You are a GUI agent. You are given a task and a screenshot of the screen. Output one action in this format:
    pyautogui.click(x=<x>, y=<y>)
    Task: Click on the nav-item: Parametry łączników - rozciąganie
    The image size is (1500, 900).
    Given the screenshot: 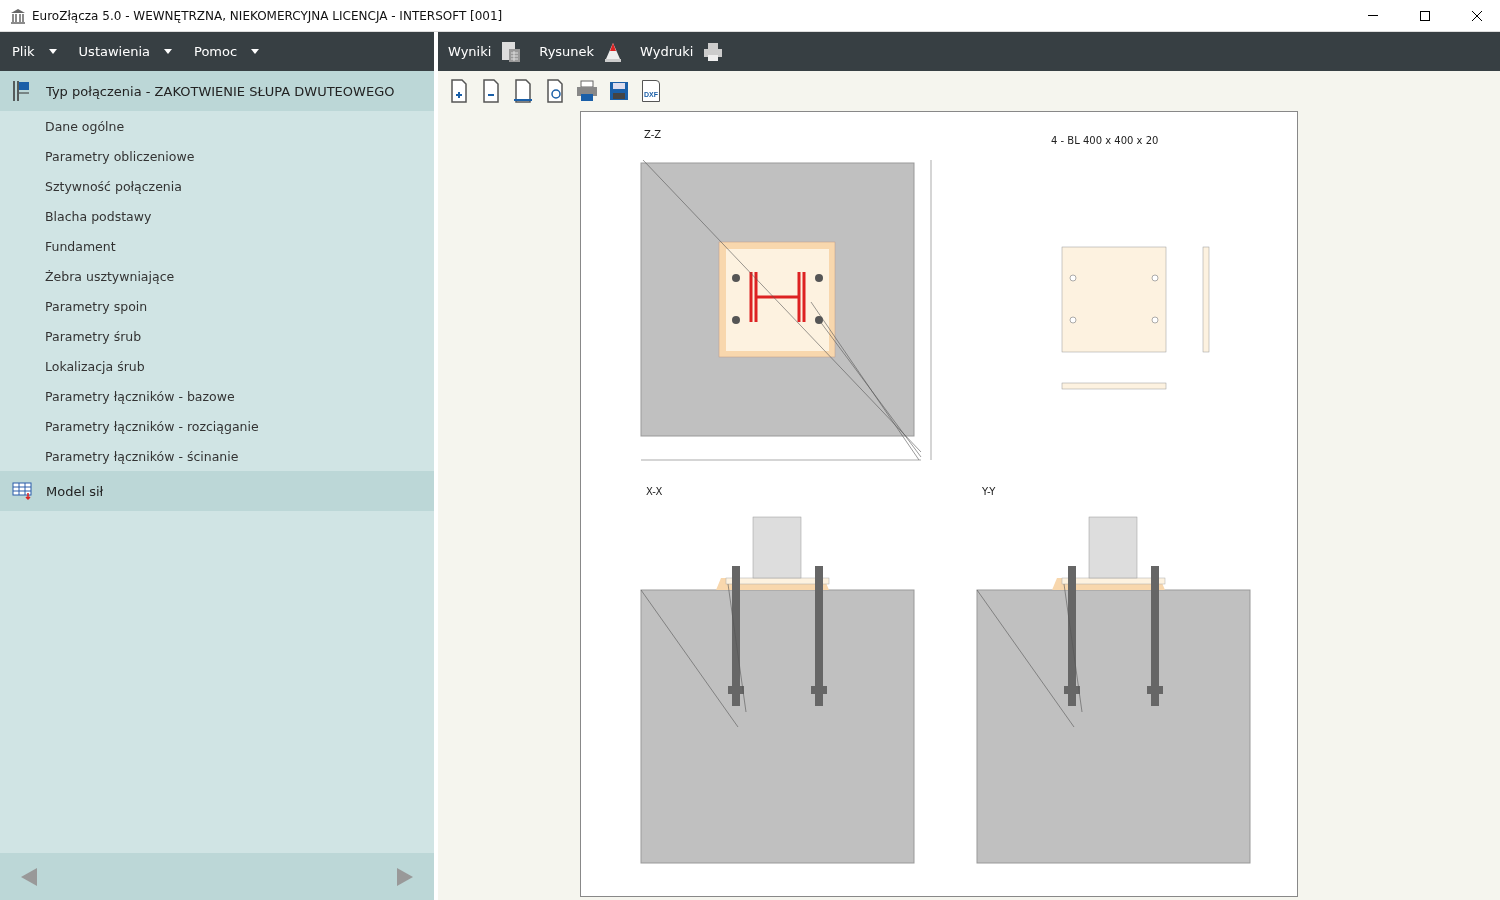 What is the action you would take?
    pyautogui.click(x=217, y=426)
    